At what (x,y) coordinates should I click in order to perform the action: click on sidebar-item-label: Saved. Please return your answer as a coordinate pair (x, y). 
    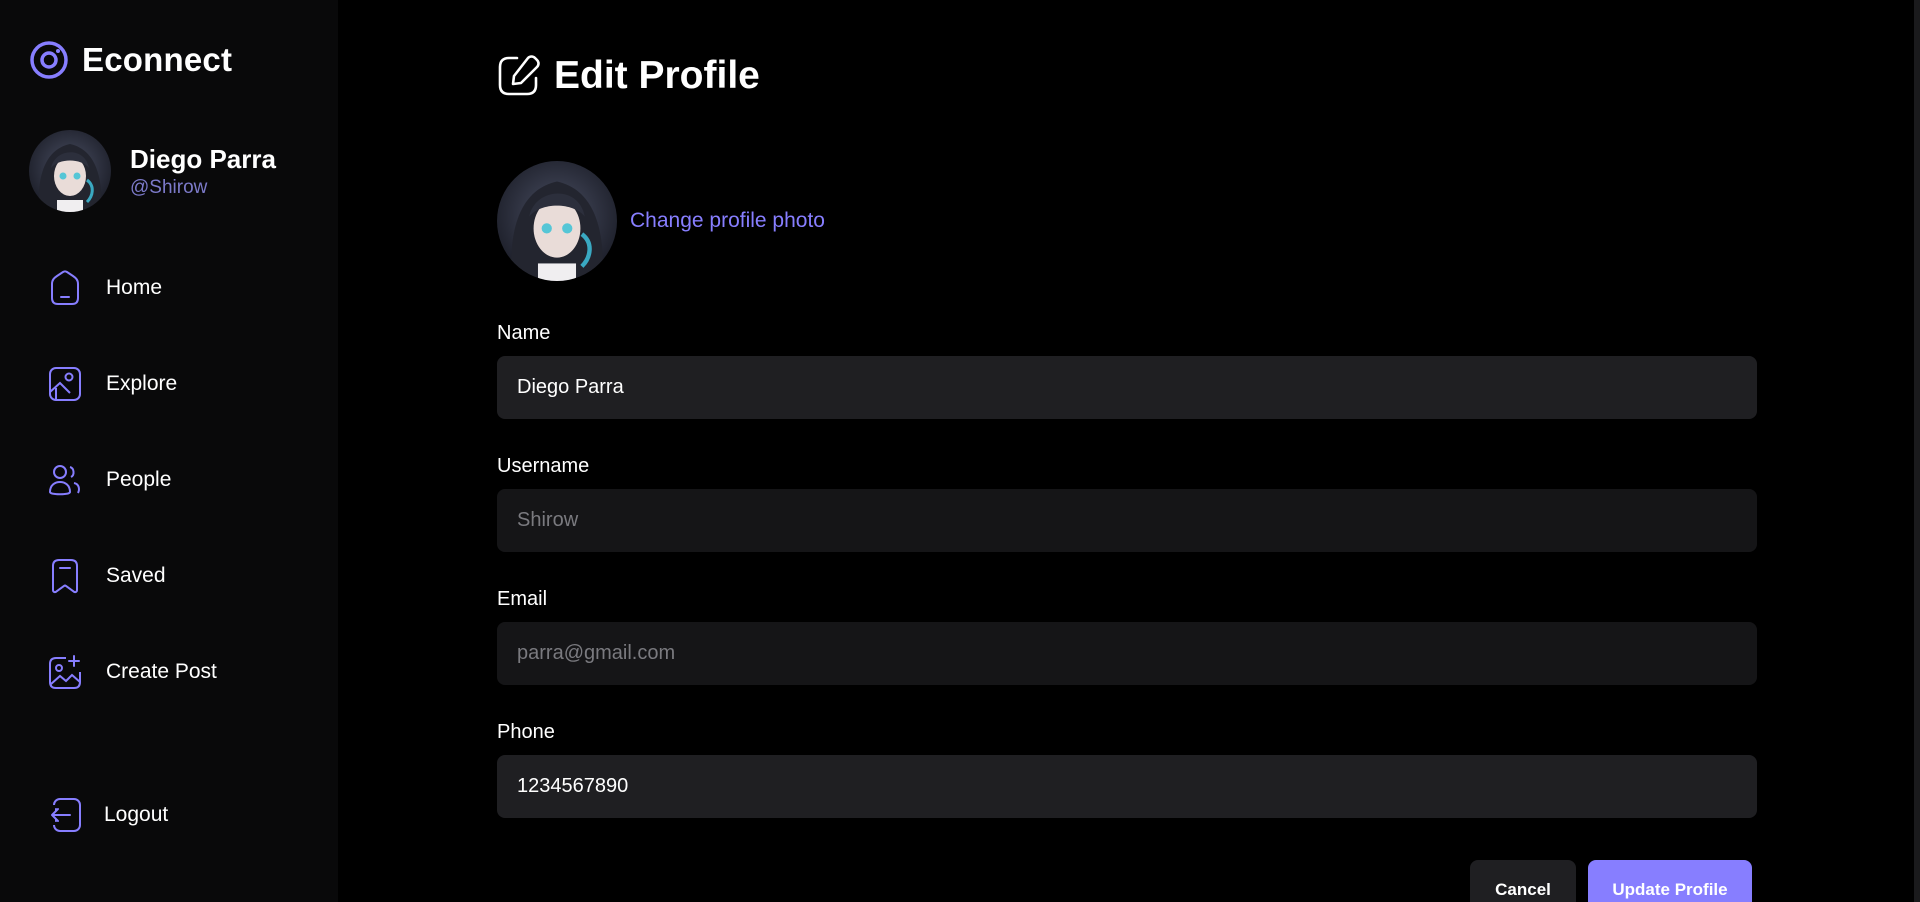
    Looking at the image, I should click on (136, 575).